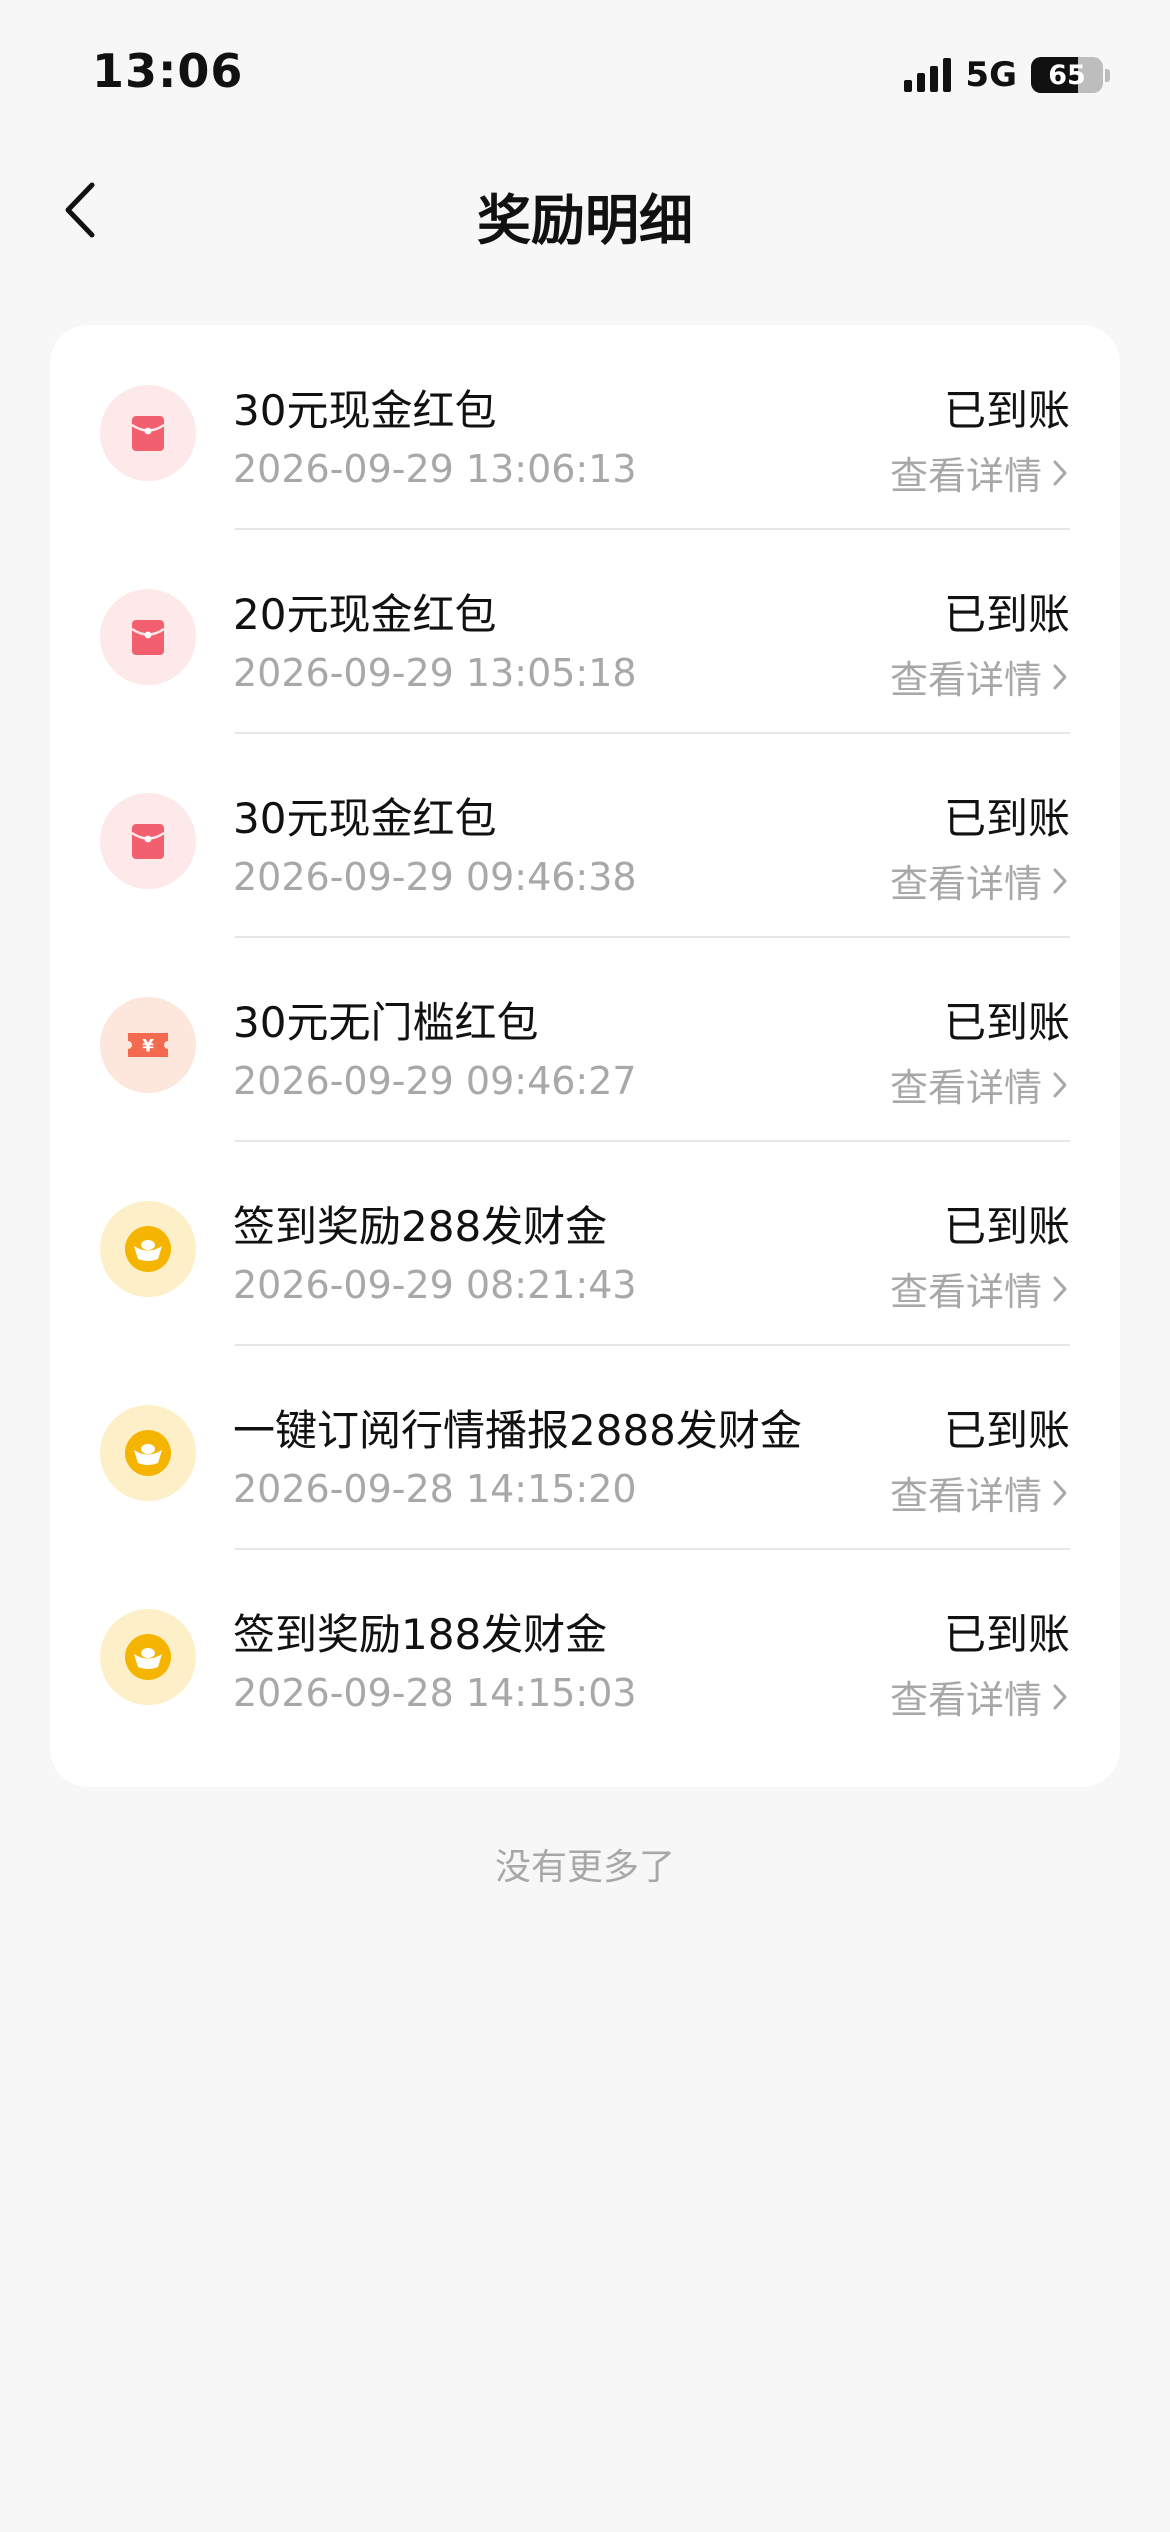 This screenshot has width=1170, height=2532. What do you see at coordinates (435, 877) in the screenshot?
I see `reward-time: 2026-09-29 09:46:38` at bounding box center [435, 877].